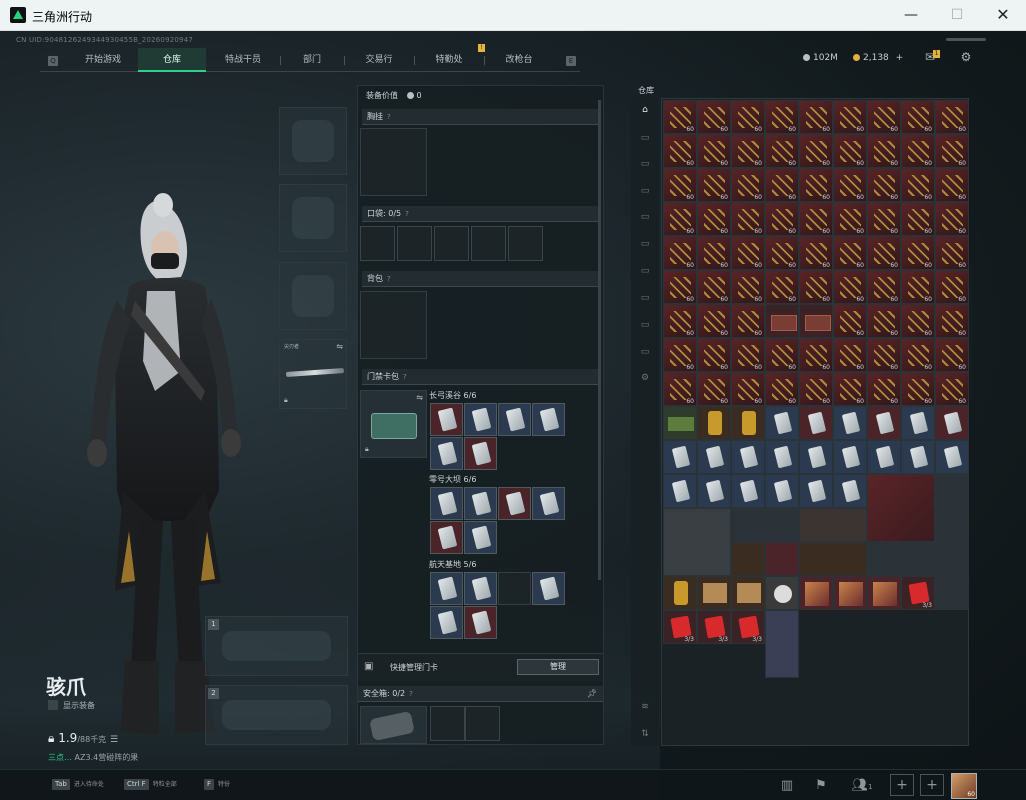 The height and width of the screenshot is (800, 1026). I want to click on primary-weapon-slot, so click(276, 646).